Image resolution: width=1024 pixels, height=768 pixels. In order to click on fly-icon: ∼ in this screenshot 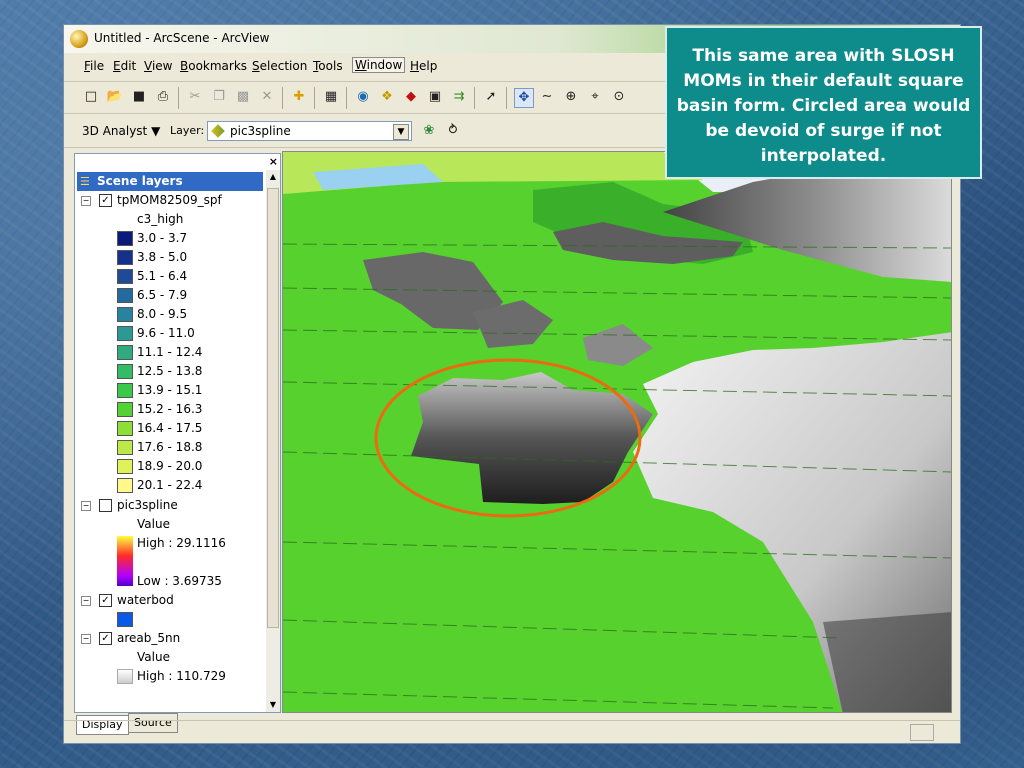, I will do `click(547, 97)`.